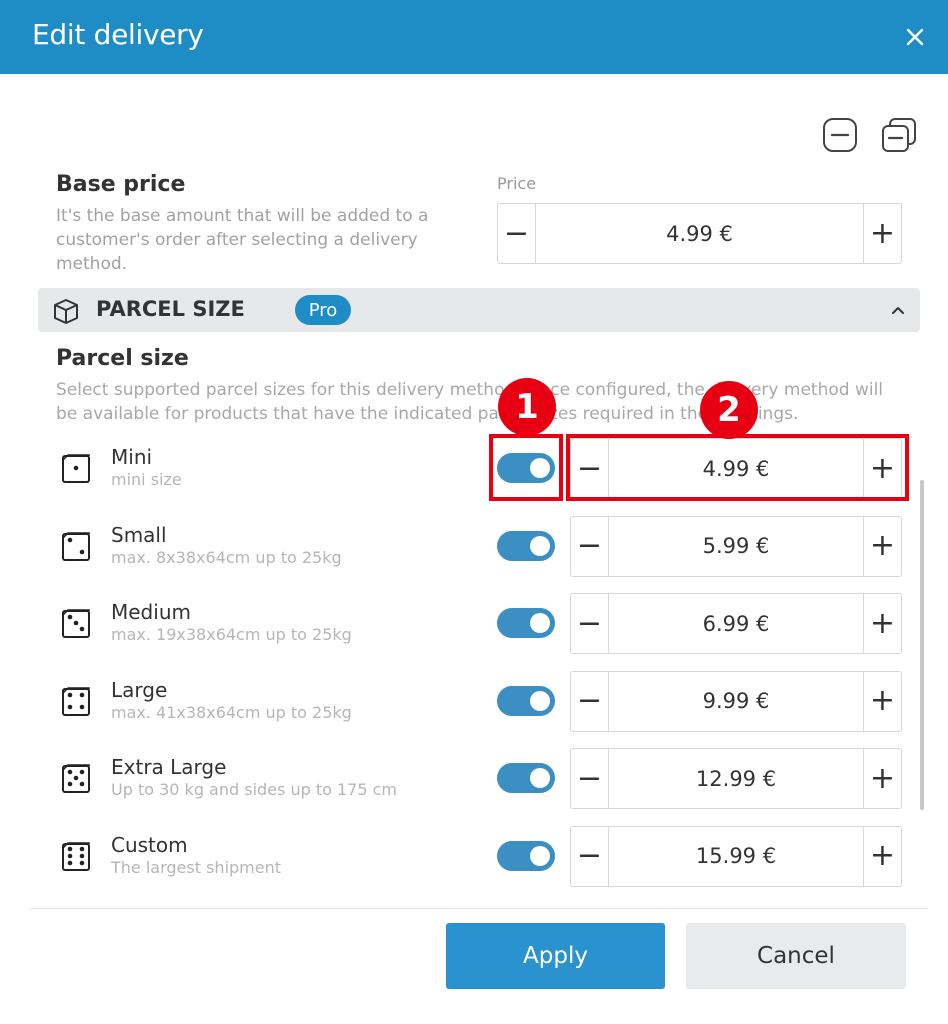 This screenshot has height=1024, width=948. What do you see at coordinates (121, 184) in the screenshot?
I see `base-price-title: Base price` at bounding box center [121, 184].